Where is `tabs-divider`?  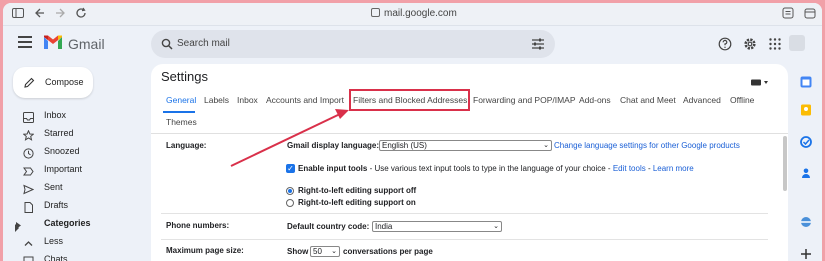 tabs-divider is located at coordinates (469, 133).